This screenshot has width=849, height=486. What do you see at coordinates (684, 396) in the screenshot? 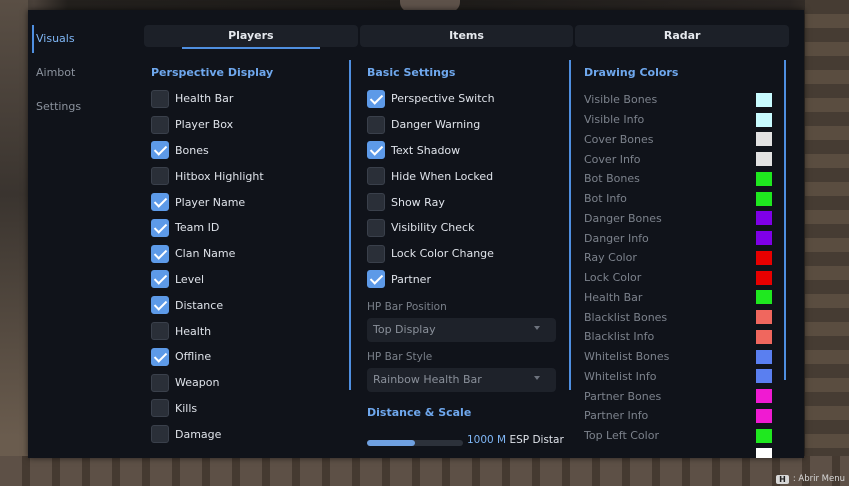
I see `color-row: Partner Bones` at bounding box center [684, 396].